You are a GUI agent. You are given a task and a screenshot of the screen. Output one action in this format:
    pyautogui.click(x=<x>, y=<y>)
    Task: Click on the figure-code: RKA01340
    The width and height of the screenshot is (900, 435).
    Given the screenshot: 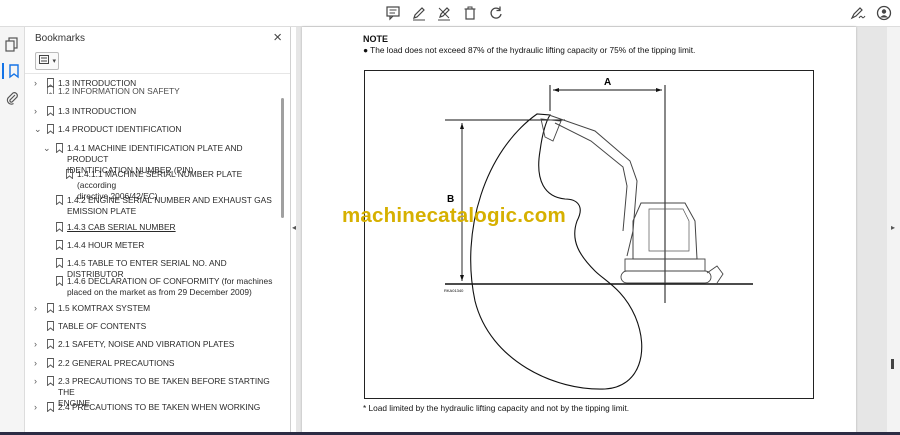 What is the action you would take?
    pyautogui.click(x=454, y=290)
    